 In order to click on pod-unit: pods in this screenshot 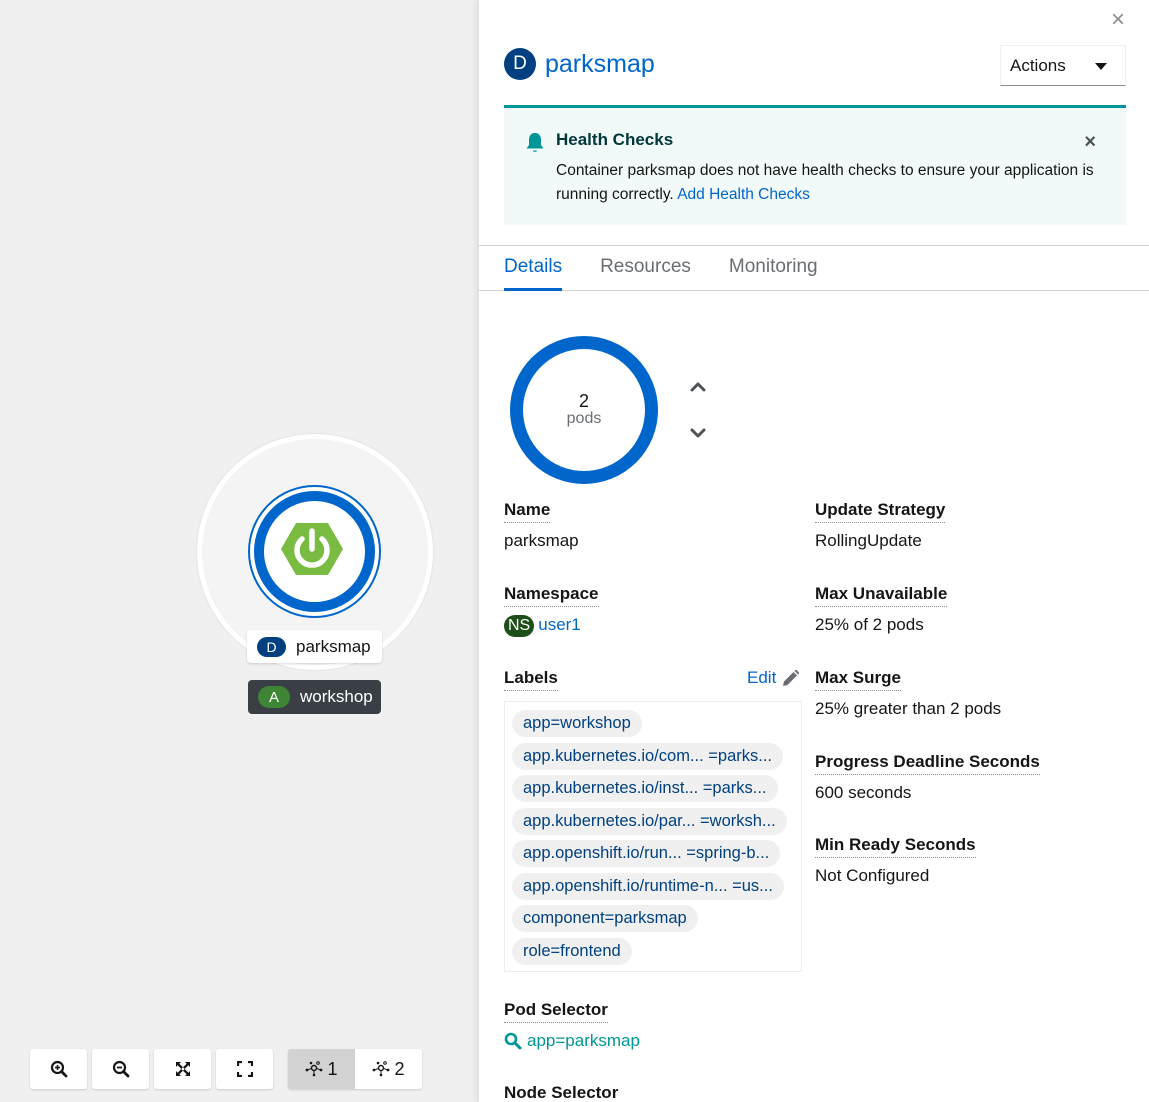, I will do `click(584, 418)`.